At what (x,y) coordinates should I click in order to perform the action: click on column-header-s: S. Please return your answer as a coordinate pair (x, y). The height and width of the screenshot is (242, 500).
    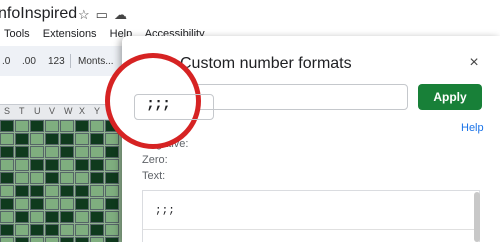
    Looking at the image, I should click on (7, 111).